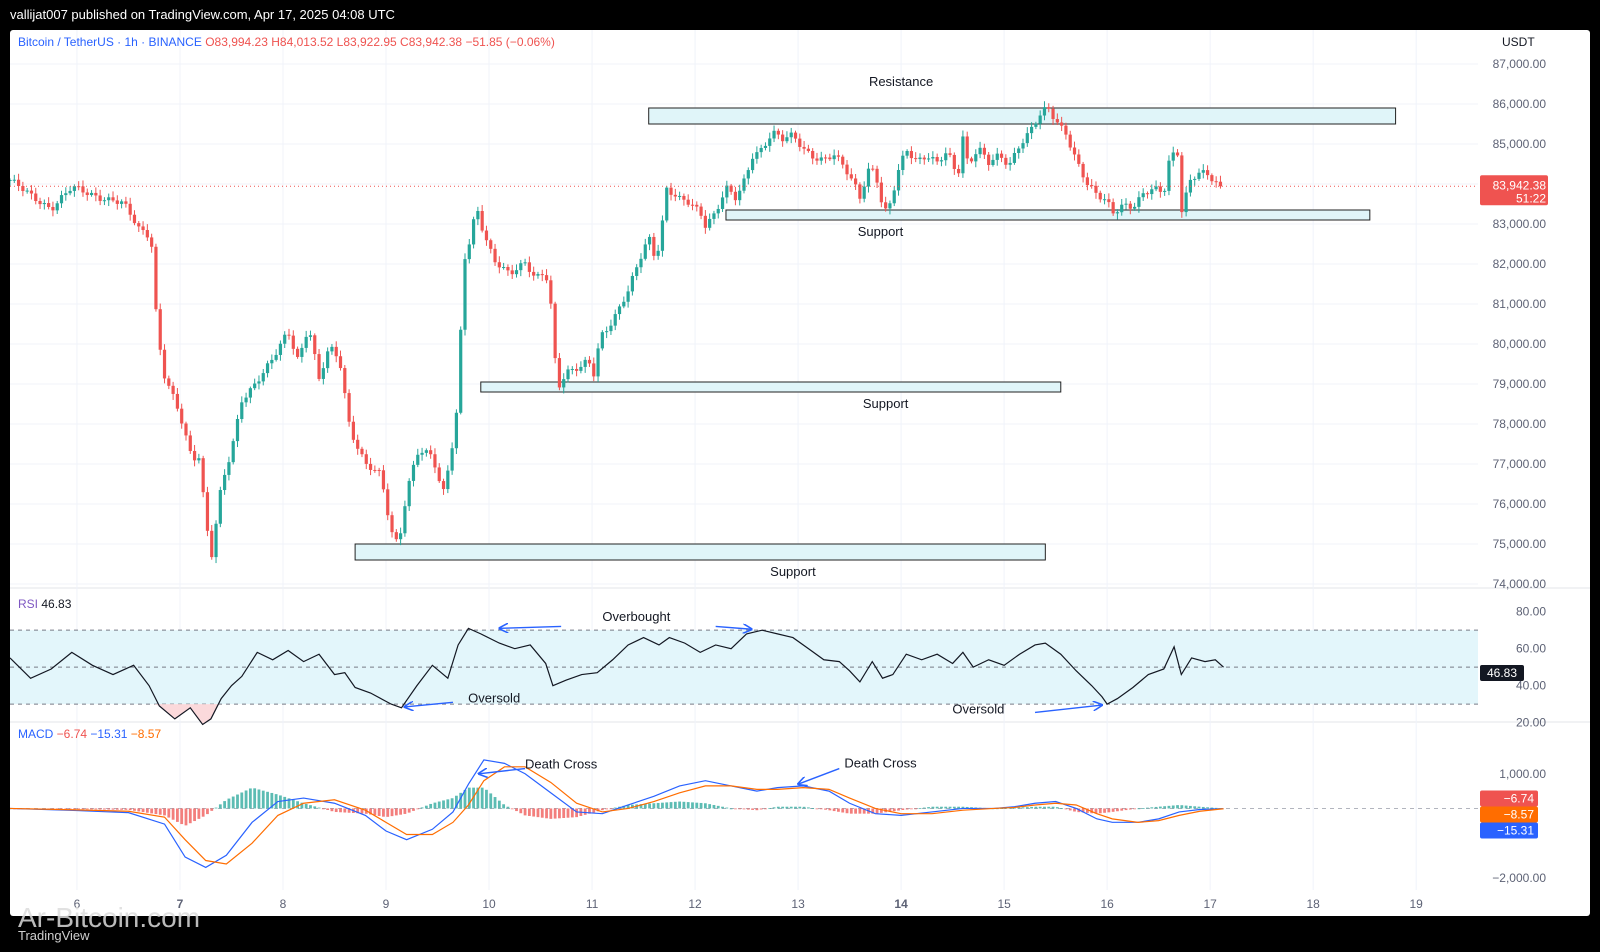  What do you see at coordinates (368, 42) in the screenshot?
I see `low-value: L83,922.95` at bounding box center [368, 42].